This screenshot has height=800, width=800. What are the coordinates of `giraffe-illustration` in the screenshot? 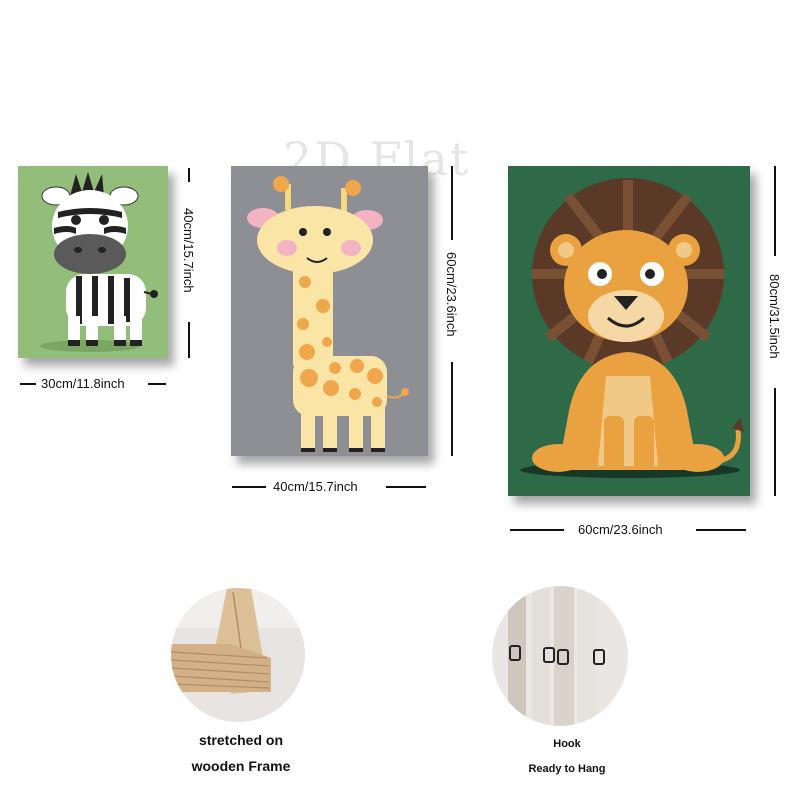 It's located at (329, 311).